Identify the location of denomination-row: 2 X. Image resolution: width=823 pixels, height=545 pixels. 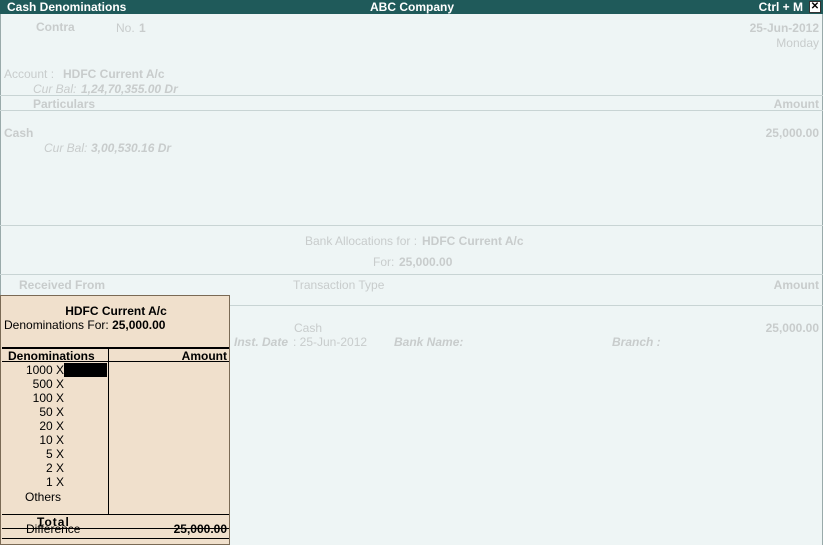
(54, 468).